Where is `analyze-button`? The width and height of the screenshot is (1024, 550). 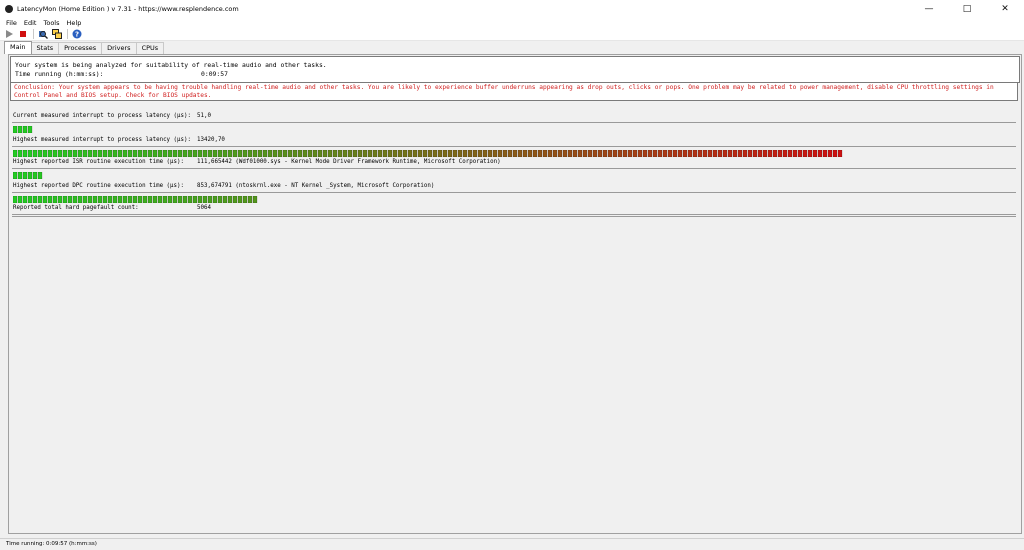
analyze-button is located at coordinates (43, 34).